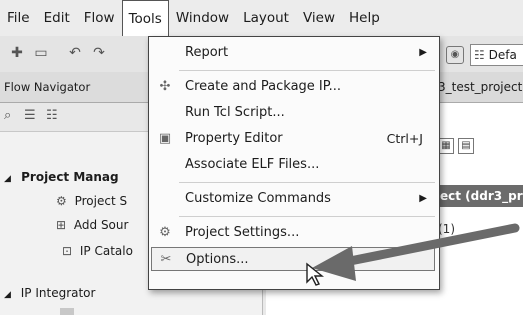 The height and width of the screenshot is (315, 523). Describe the element at coordinates (75, 53) in the screenshot. I see `undo-icon: ↶` at that location.